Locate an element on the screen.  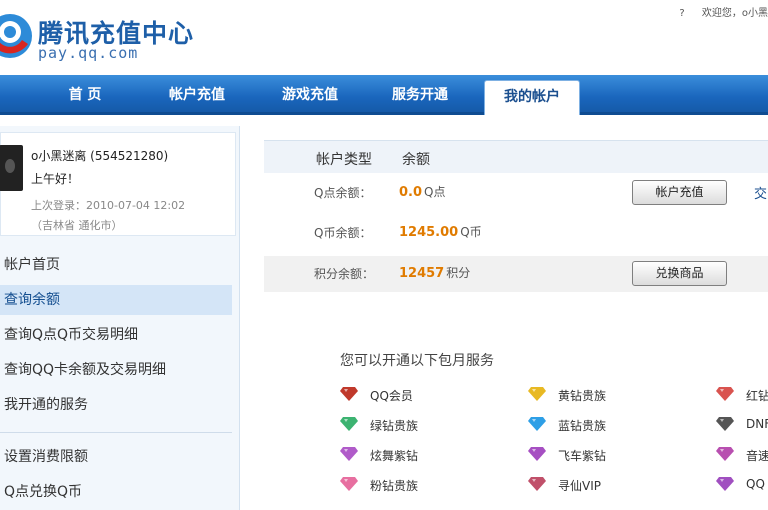
service-name: 蓝钻贵族 is located at coordinates (582, 426).